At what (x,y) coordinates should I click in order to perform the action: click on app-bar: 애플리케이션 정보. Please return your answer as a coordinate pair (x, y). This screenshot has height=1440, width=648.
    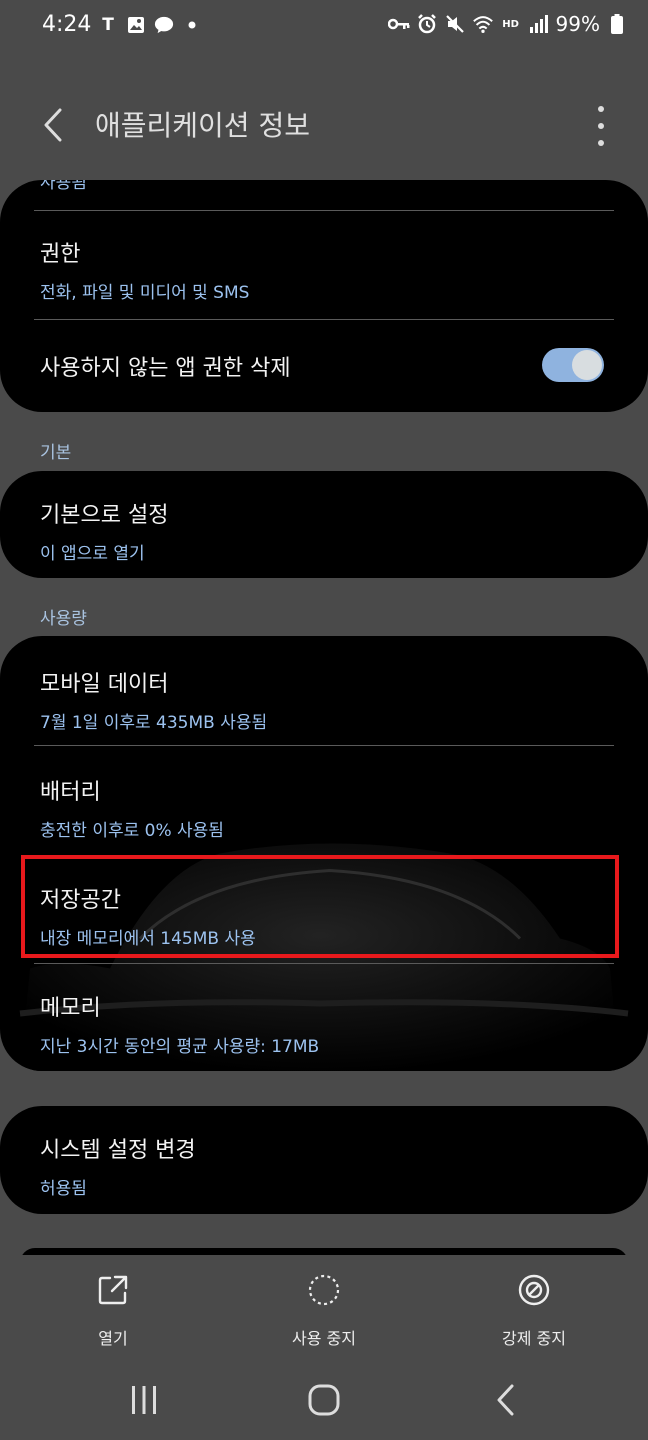
    Looking at the image, I should click on (324, 125).